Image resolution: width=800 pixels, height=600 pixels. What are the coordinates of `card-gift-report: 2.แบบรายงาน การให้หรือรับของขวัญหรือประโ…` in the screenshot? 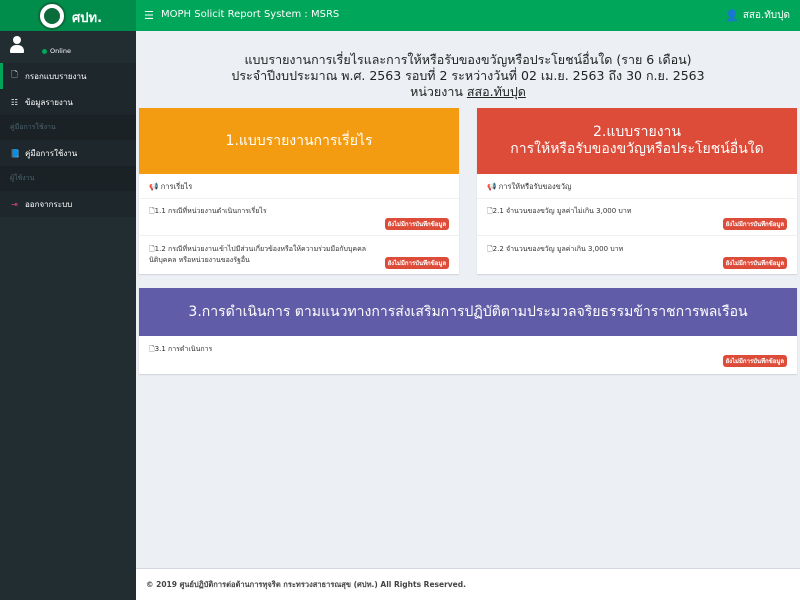 It's located at (637, 191).